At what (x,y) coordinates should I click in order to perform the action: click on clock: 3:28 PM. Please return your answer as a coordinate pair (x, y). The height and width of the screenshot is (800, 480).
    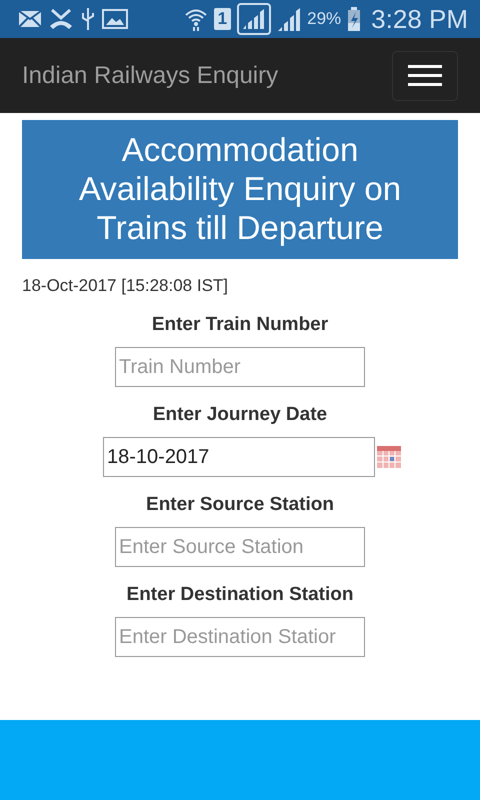
    Looking at the image, I should click on (419, 19).